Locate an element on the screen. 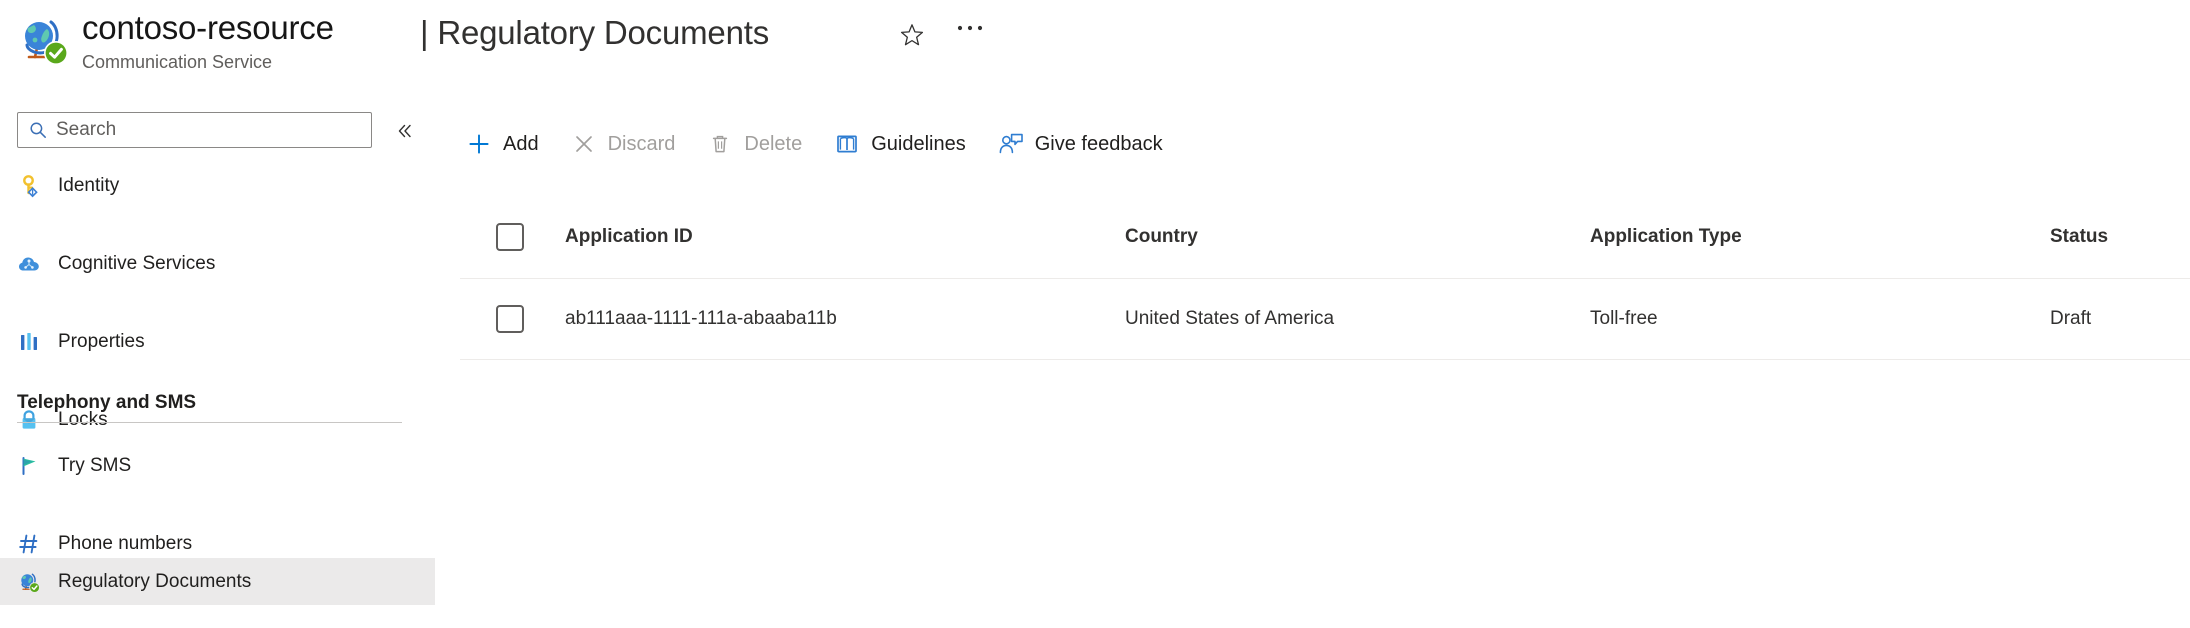 The height and width of the screenshot is (628, 2190). plus-icon is located at coordinates (479, 144).